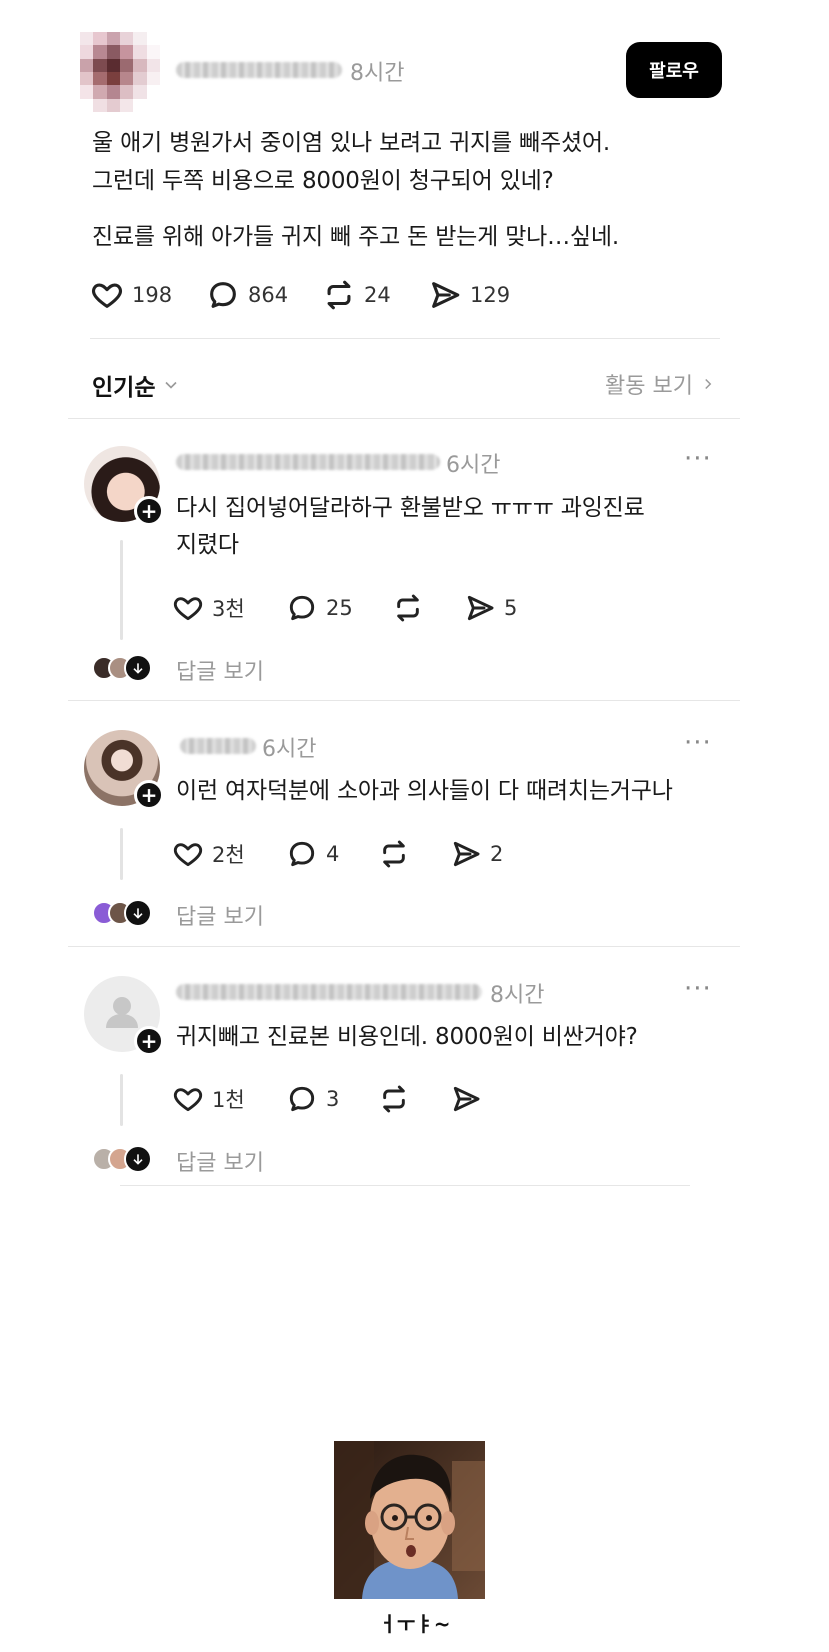 This screenshot has width=829, height=1652. What do you see at coordinates (377, 73) in the screenshot?
I see `post-time: 8시간` at bounding box center [377, 73].